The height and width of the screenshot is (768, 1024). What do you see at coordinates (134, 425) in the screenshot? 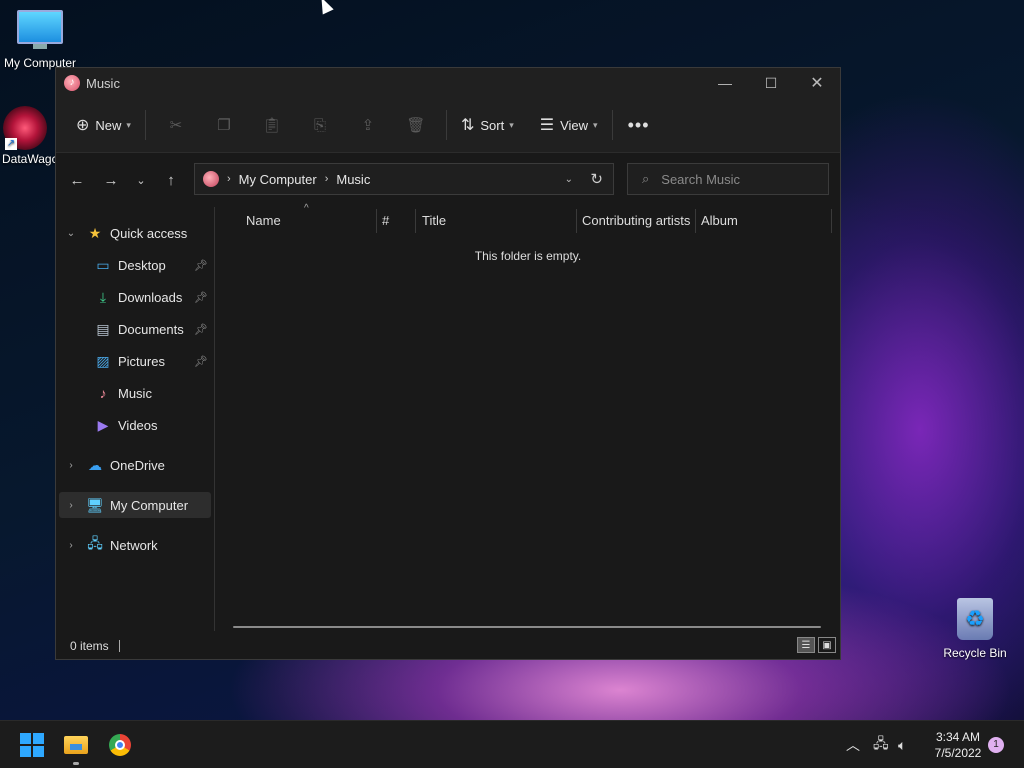
I see `sidebar-item-videos: ▶ Videos` at bounding box center [134, 425].